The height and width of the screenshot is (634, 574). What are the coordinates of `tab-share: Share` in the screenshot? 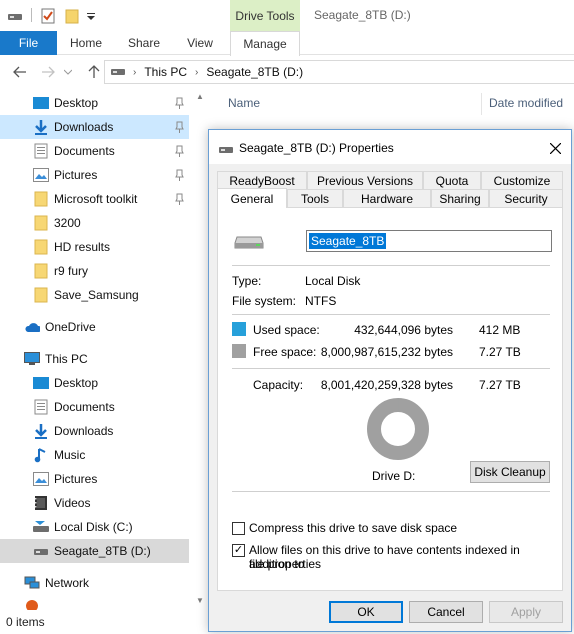 It's located at (144, 43).